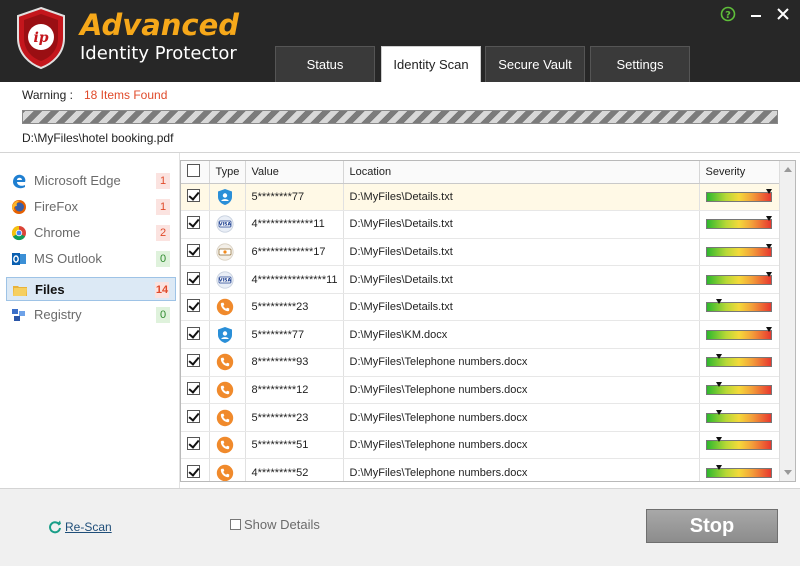 The image size is (800, 566). Describe the element at coordinates (235, 524) in the screenshot. I see `show-details-checkbox` at that location.